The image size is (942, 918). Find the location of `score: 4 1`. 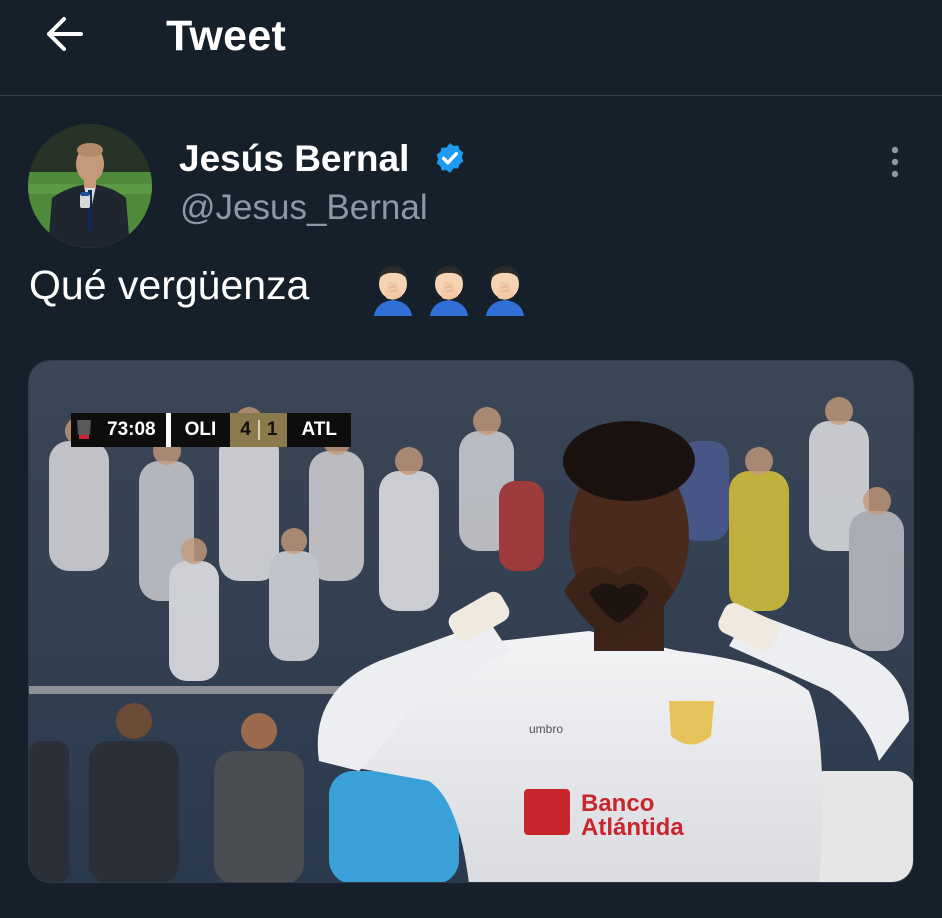

score: 4 1 is located at coordinates (259, 430).